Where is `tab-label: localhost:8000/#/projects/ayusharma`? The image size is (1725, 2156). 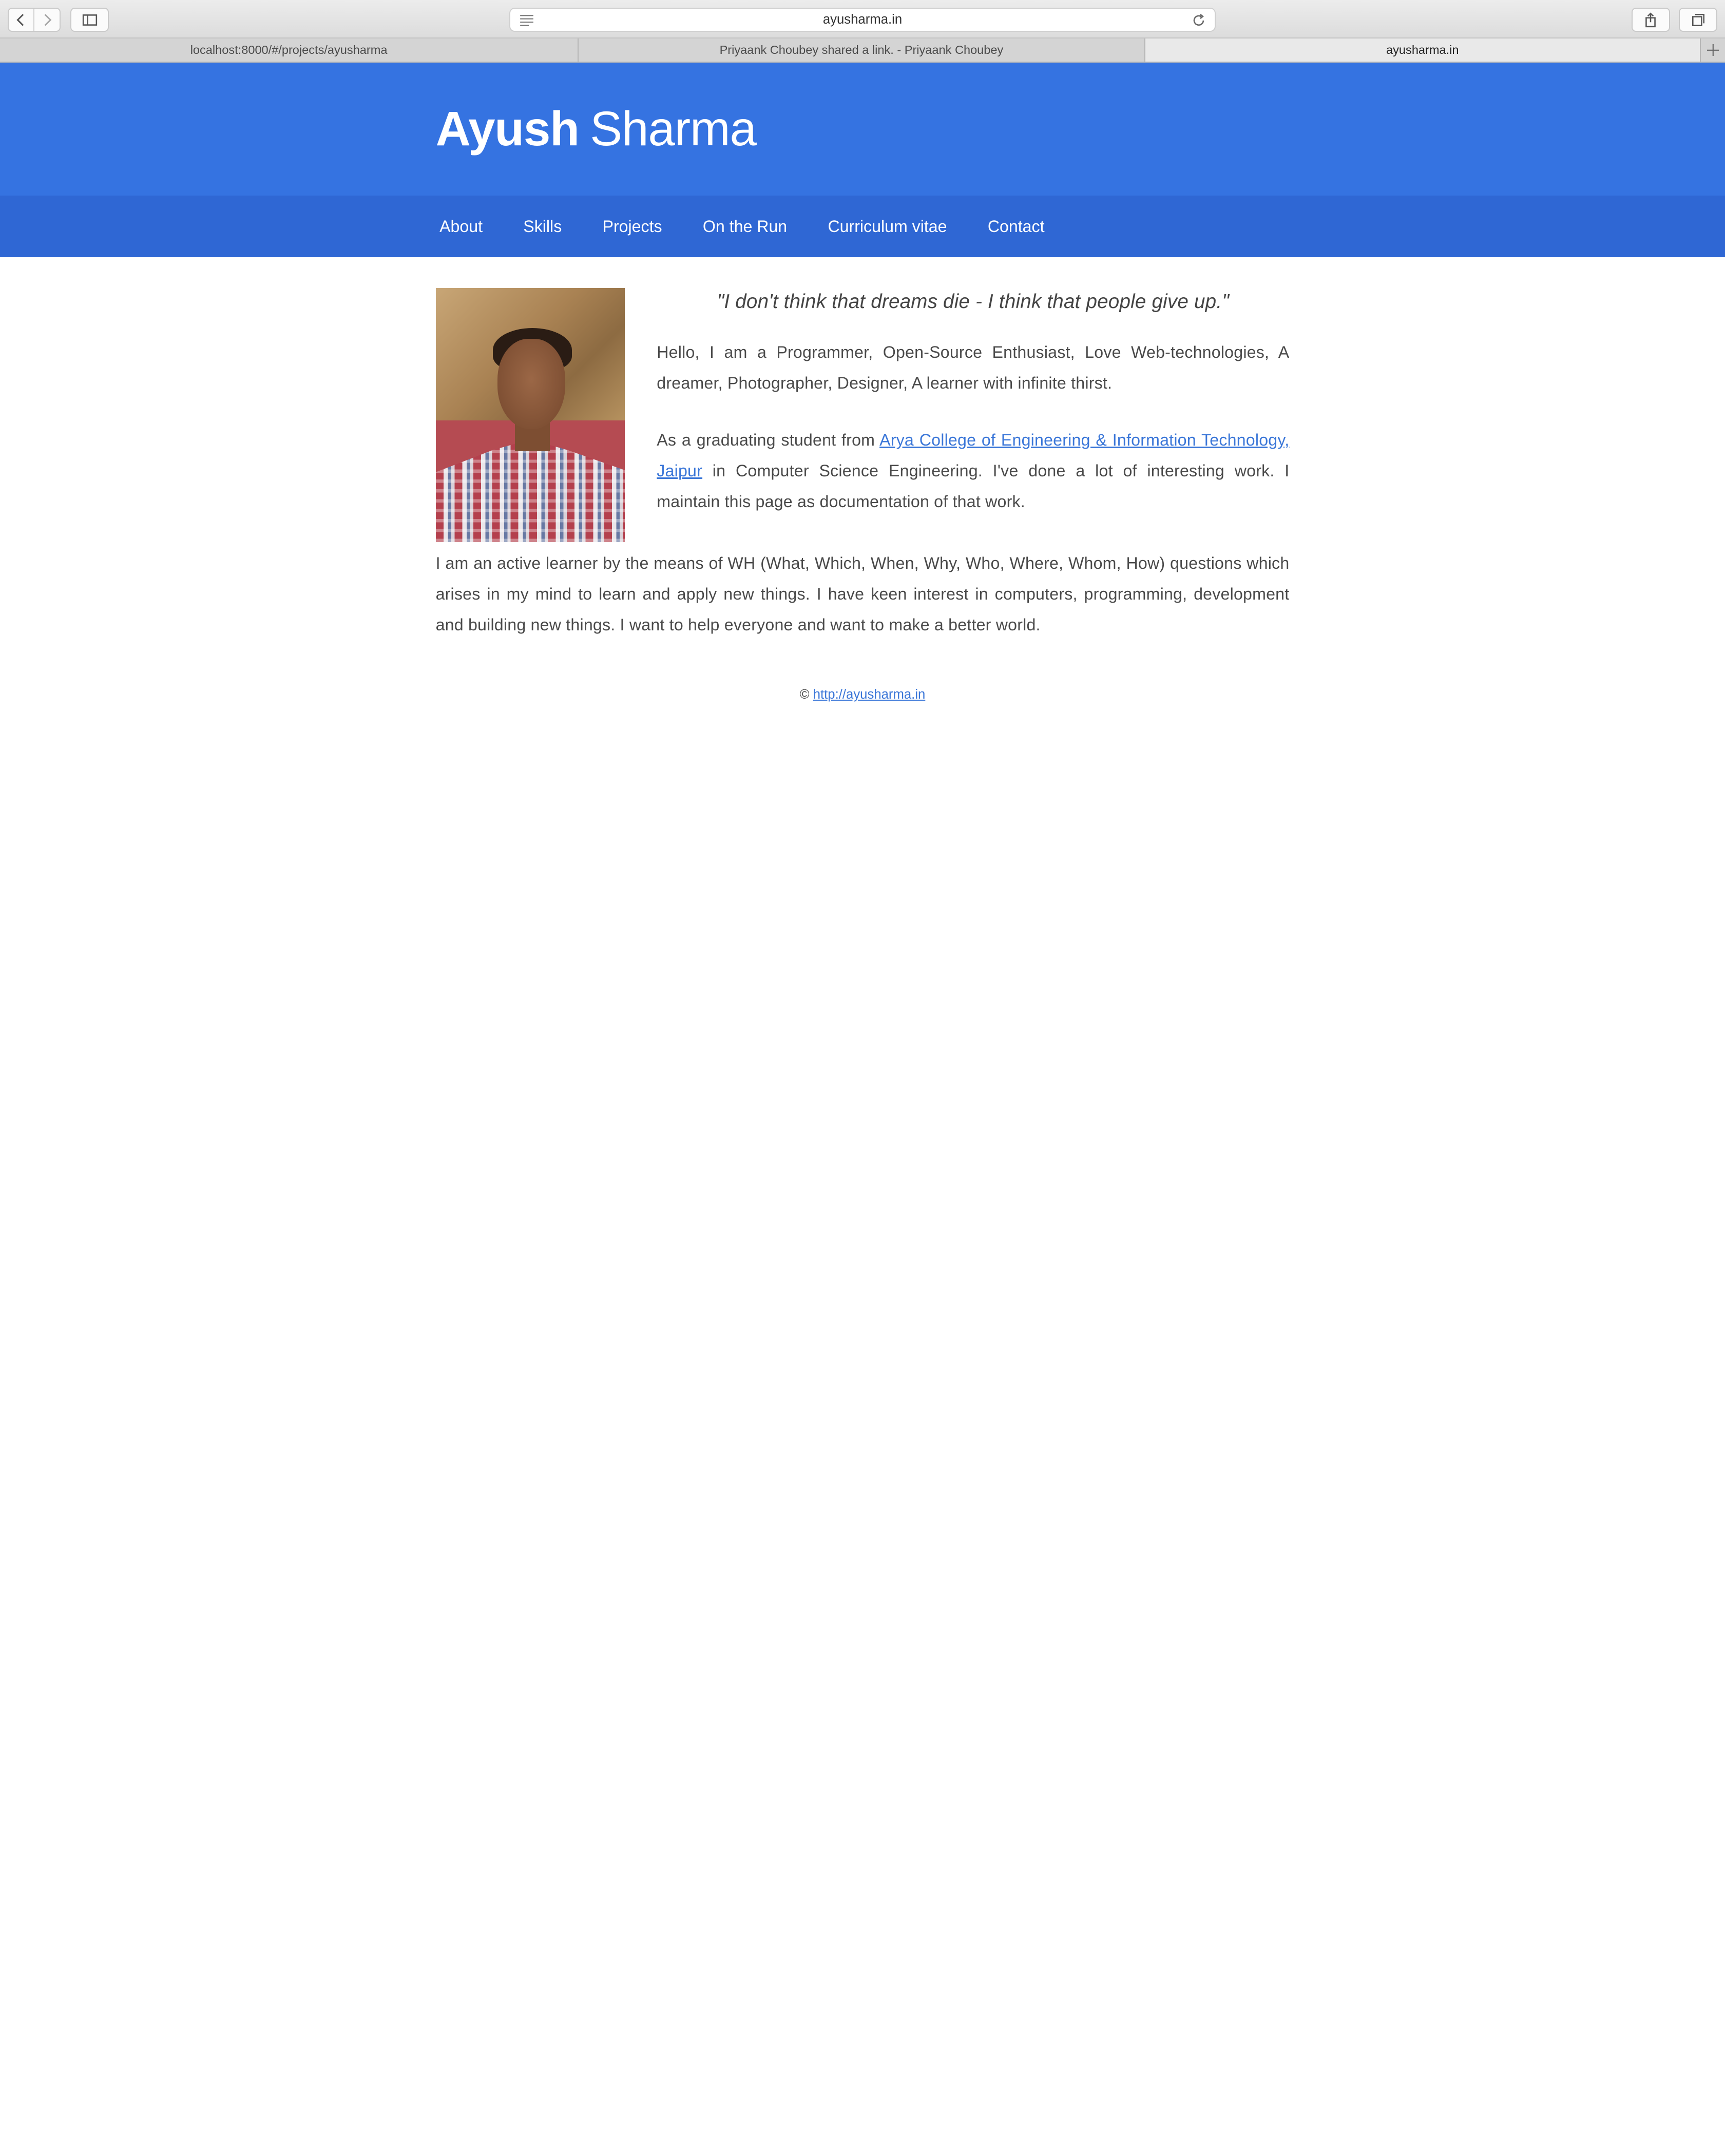 tab-label: localhost:8000/#/projects/ayusharma is located at coordinates (289, 49).